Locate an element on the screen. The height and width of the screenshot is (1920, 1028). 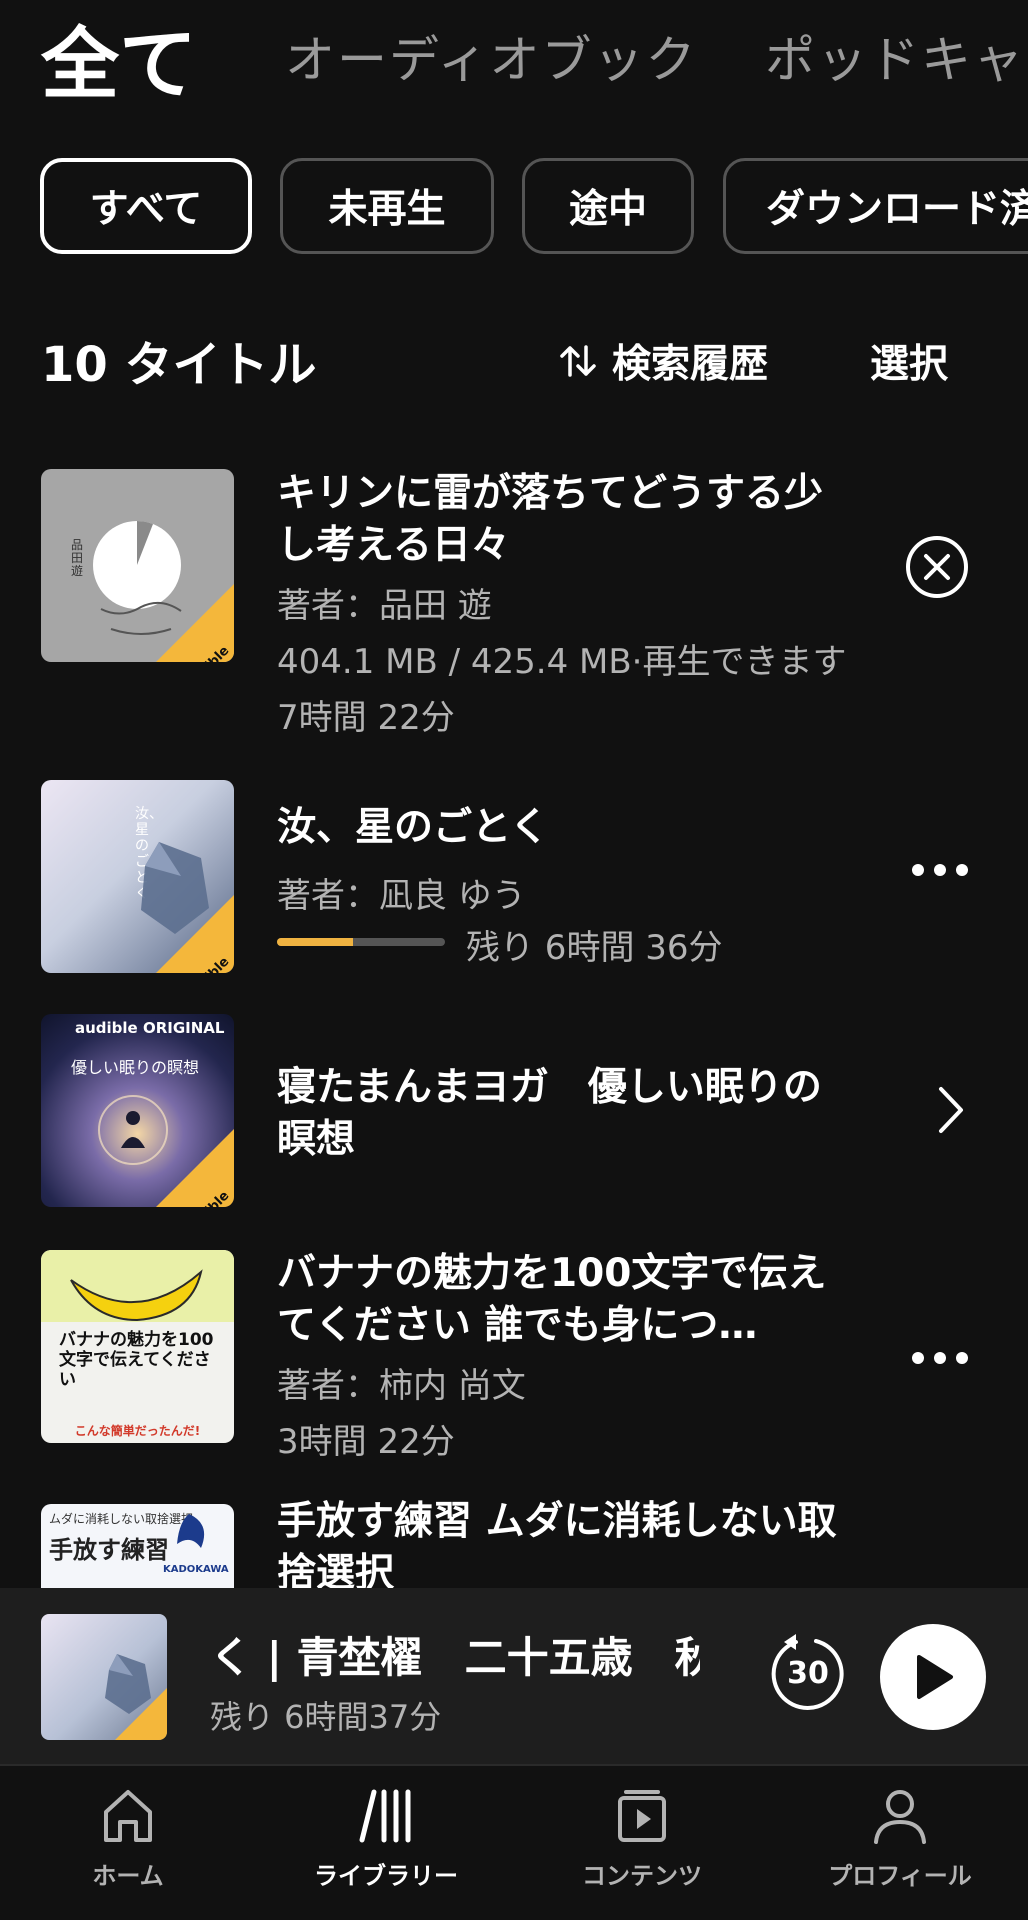
nav-profile: プロフィール is located at coordinates (900, 1837).